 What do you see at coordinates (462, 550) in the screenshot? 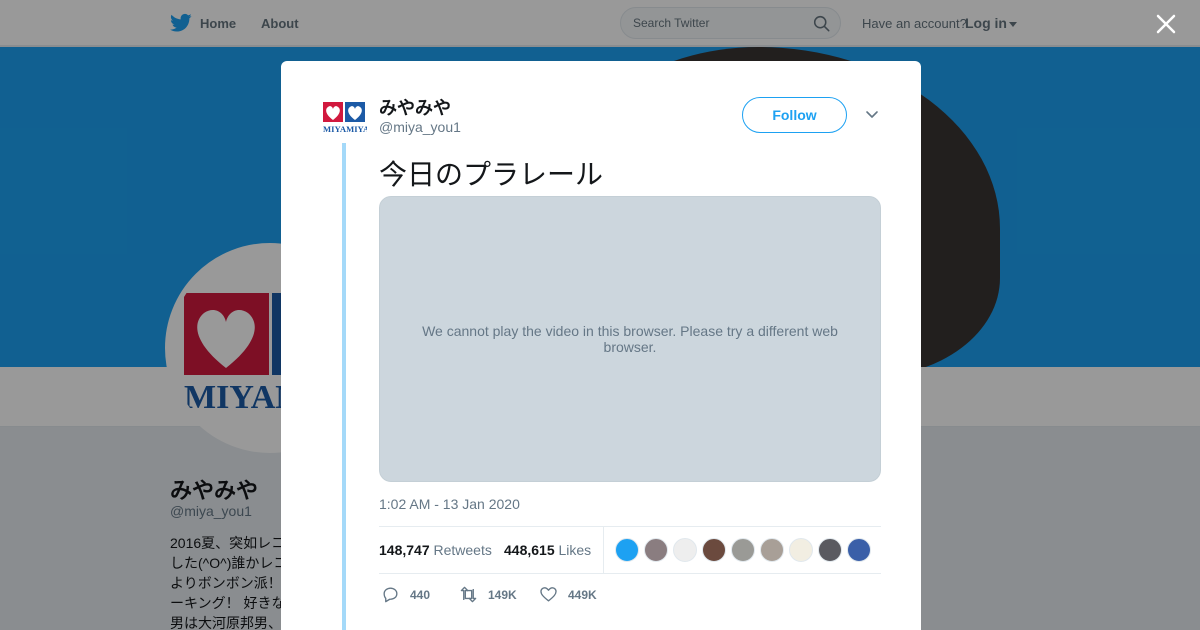
I see `retweets-label: Retweets` at bounding box center [462, 550].